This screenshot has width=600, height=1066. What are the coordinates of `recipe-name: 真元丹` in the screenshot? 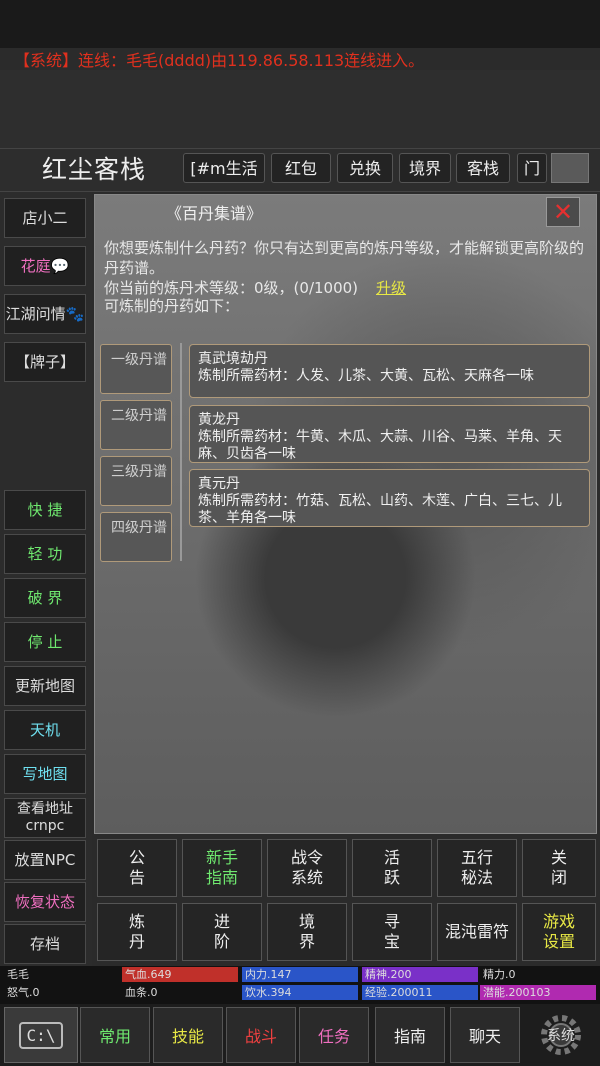 It's located at (219, 484).